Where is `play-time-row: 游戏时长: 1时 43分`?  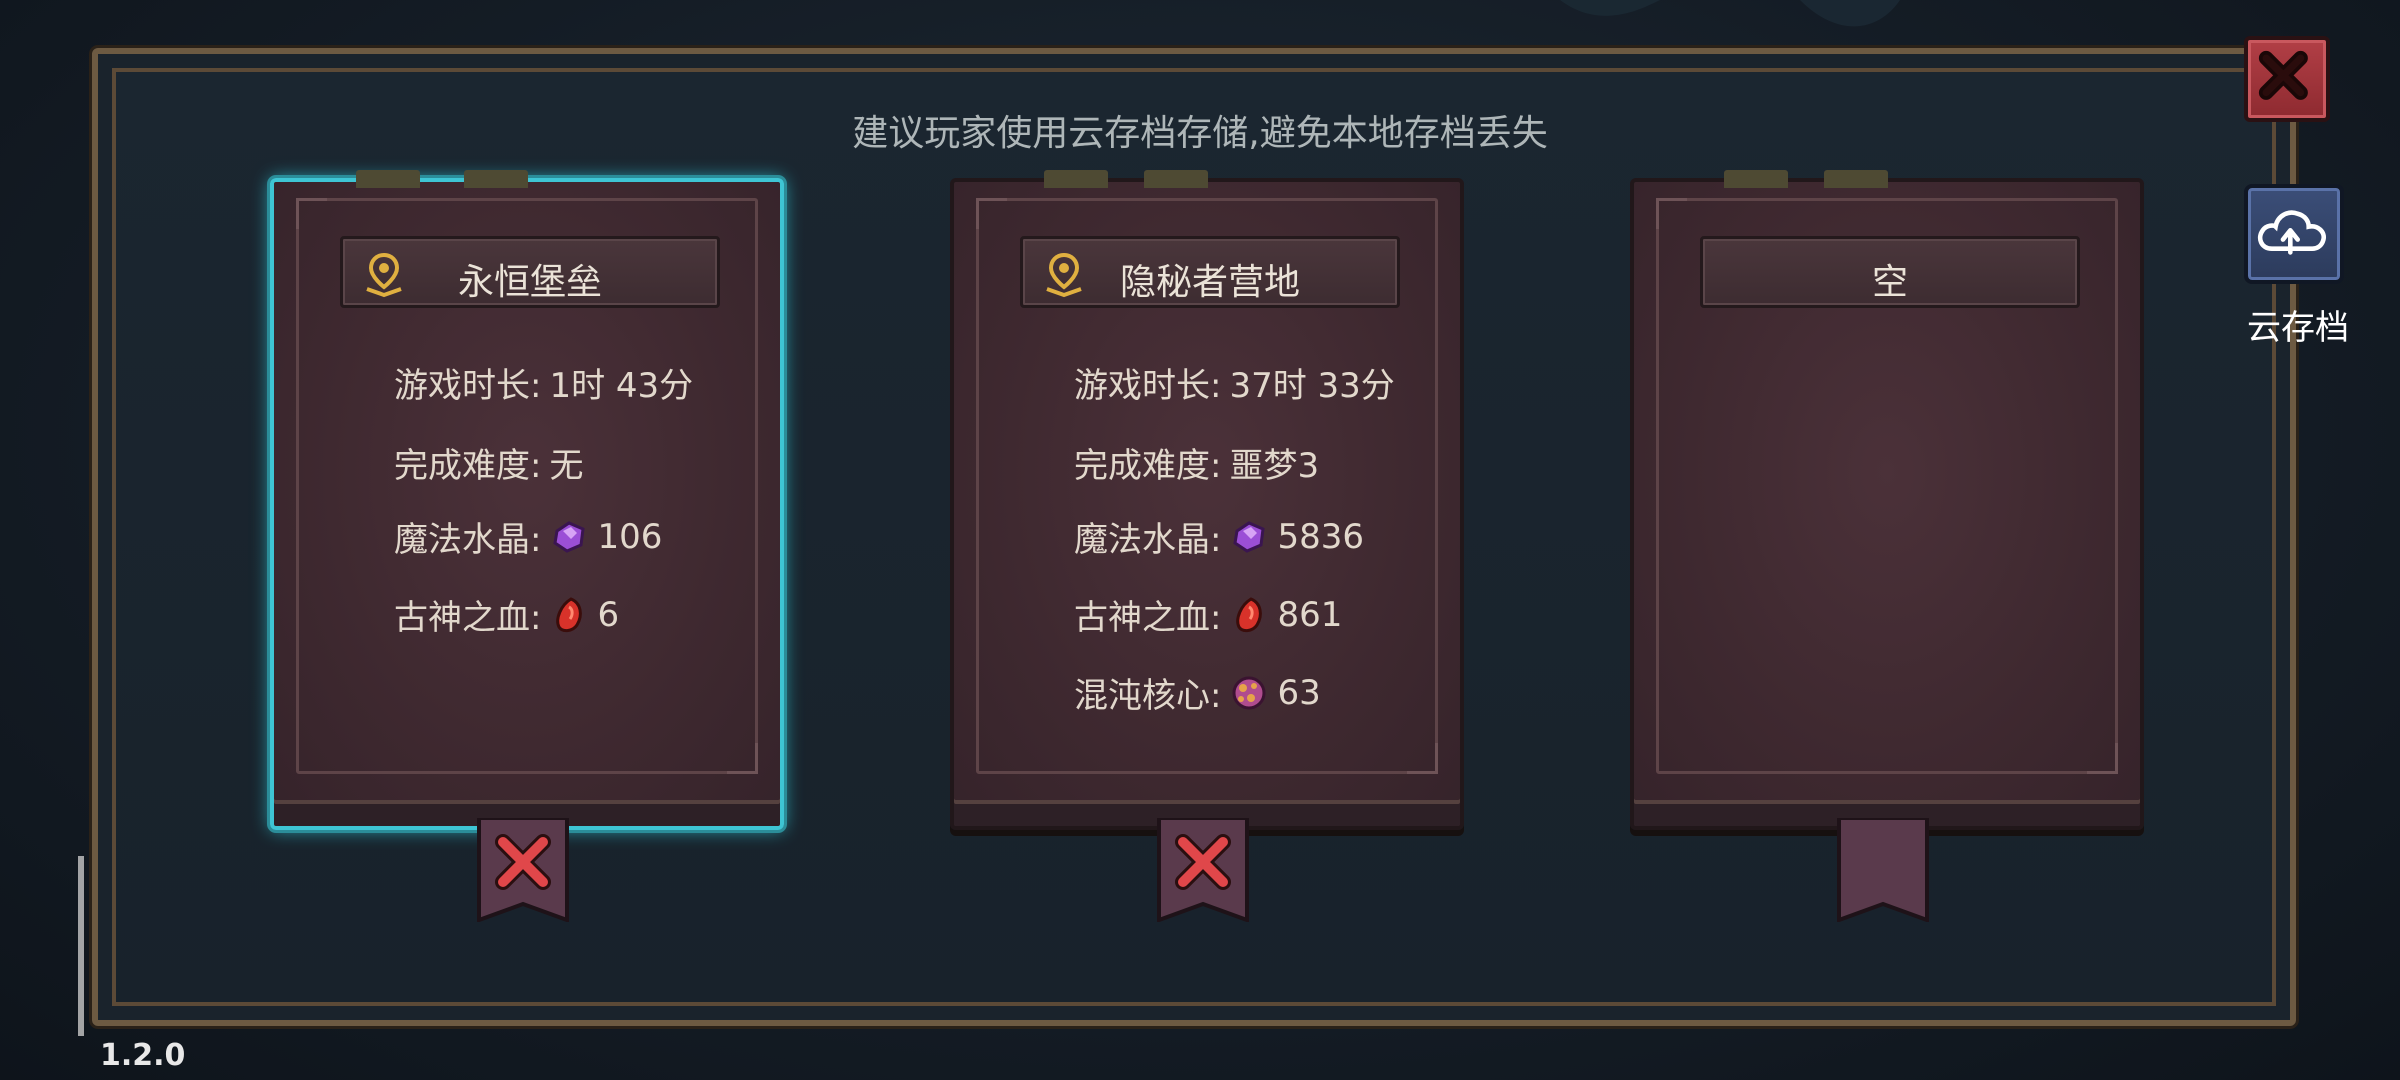 play-time-row: 游戏时长: 1时 43分 is located at coordinates (543, 382).